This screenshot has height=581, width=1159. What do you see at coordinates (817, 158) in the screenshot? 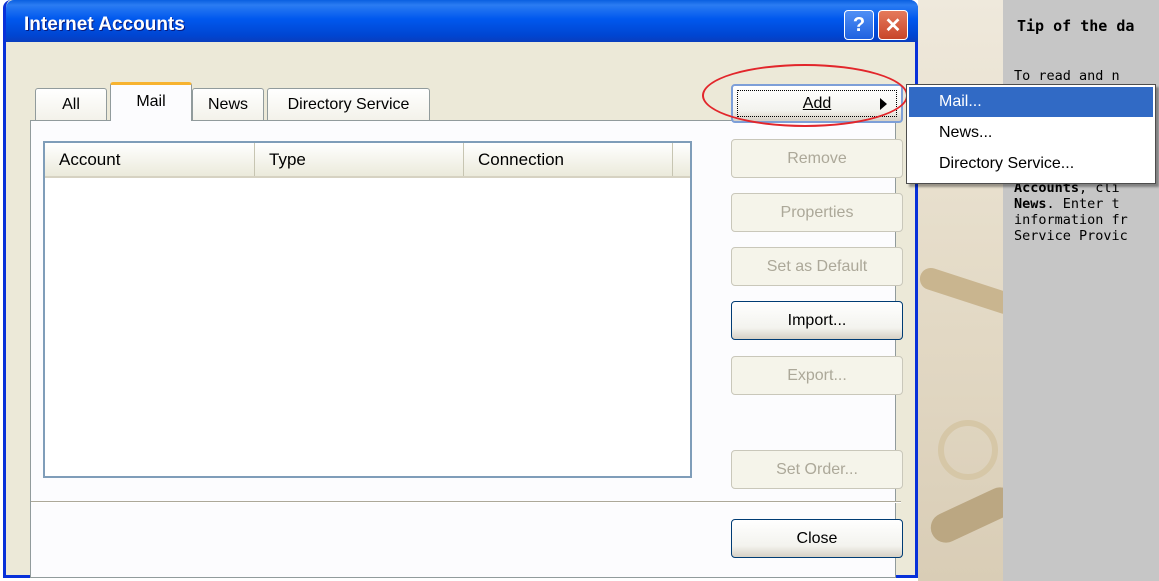
I see `remove-button: Remove` at bounding box center [817, 158].